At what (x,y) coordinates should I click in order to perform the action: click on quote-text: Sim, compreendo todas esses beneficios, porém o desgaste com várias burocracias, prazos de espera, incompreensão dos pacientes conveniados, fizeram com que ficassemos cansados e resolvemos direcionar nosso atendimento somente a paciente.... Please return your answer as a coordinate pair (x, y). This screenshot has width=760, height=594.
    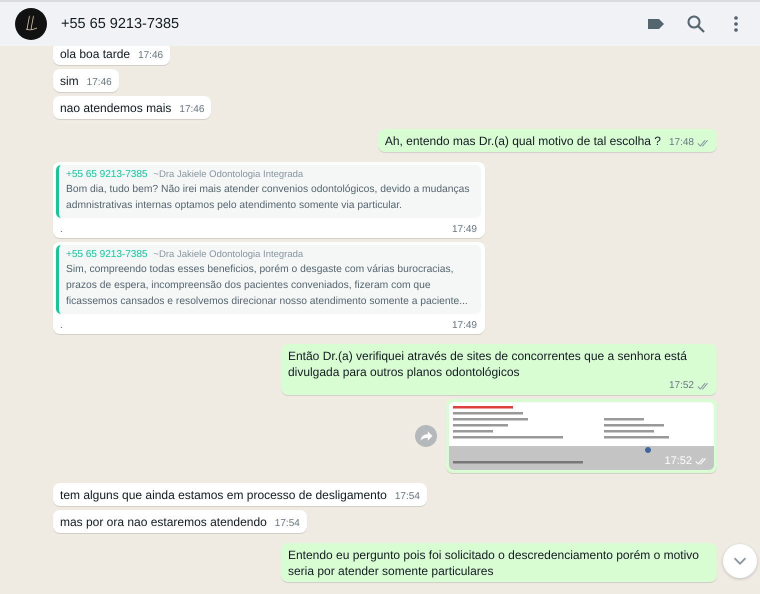
    Looking at the image, I should click on (267, 286).